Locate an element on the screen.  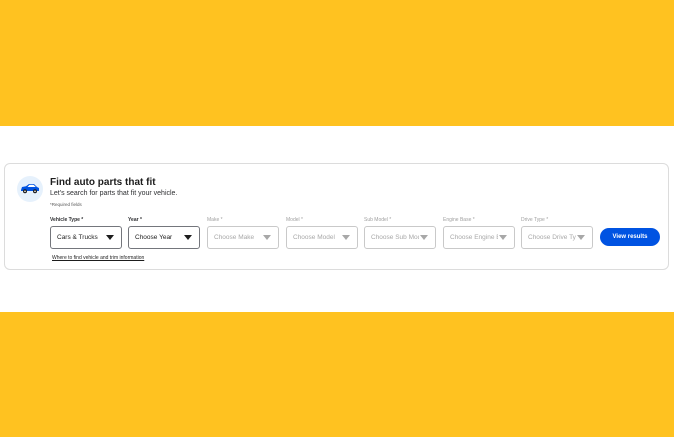
sub-model-select: Choose Sub Model is located at coordinates (400, 237).